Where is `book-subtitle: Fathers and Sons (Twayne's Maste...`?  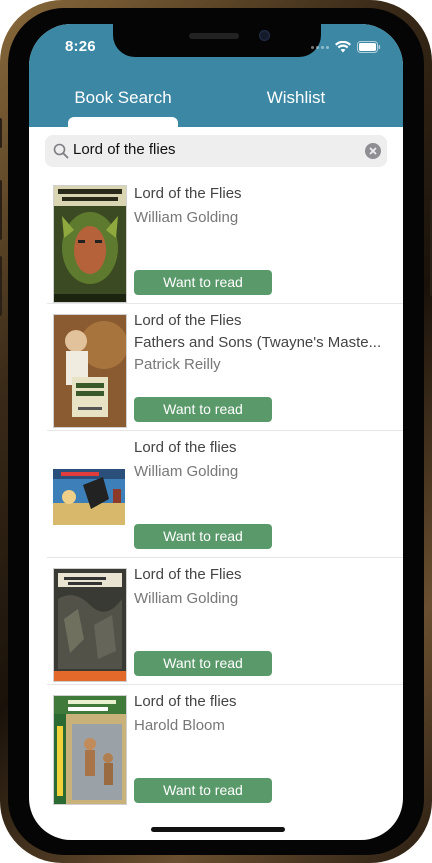 book-subtitle: Fathers and Sons (Twayne's Maste... is located at coordinates (258, 342).